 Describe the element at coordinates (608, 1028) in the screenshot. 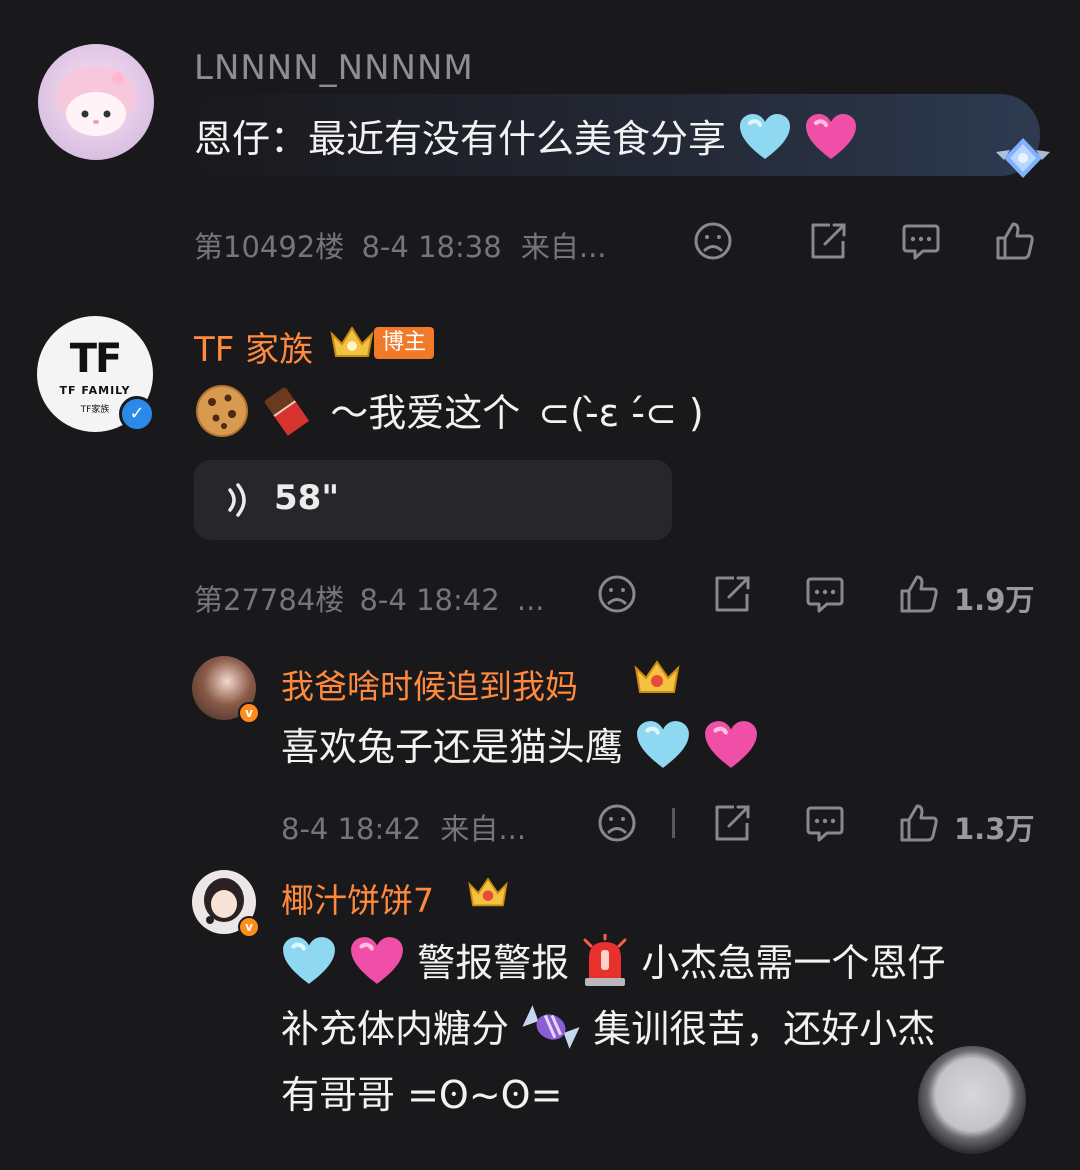

I see `reply-text-2-line2: 补充体内糖分 集训很苦，还好小杰` at that location.